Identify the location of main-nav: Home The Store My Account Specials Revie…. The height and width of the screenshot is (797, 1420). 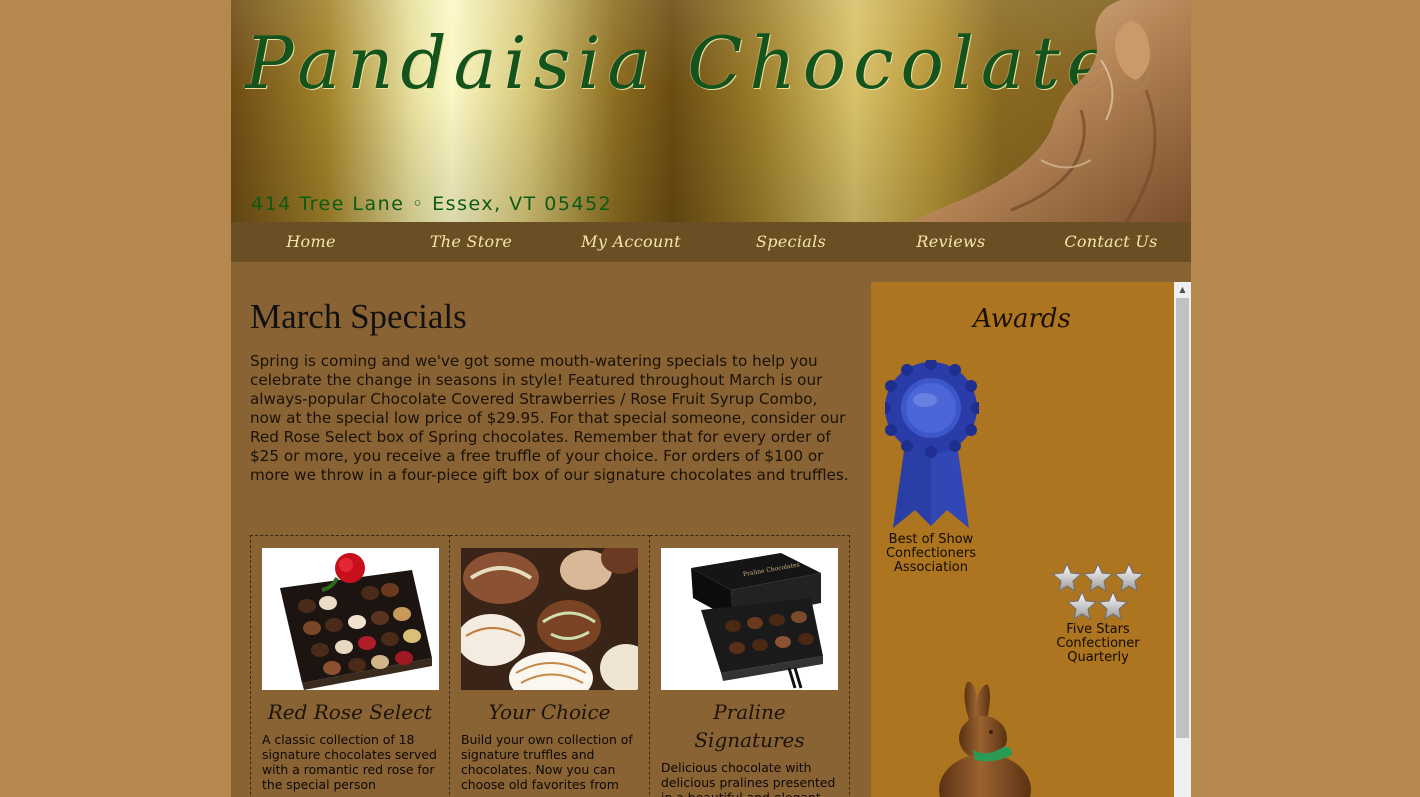
(711, 242).